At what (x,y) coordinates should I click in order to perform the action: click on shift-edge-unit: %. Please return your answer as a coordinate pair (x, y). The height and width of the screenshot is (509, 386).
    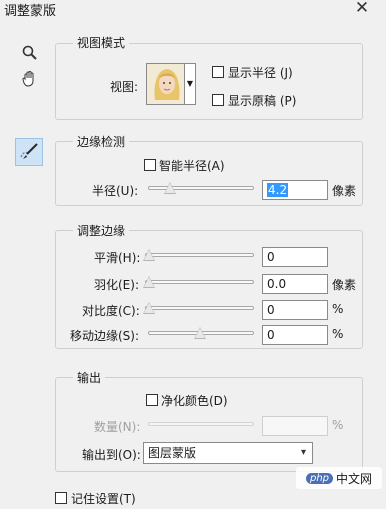
    Looking at the image, I should click on (338, 334).